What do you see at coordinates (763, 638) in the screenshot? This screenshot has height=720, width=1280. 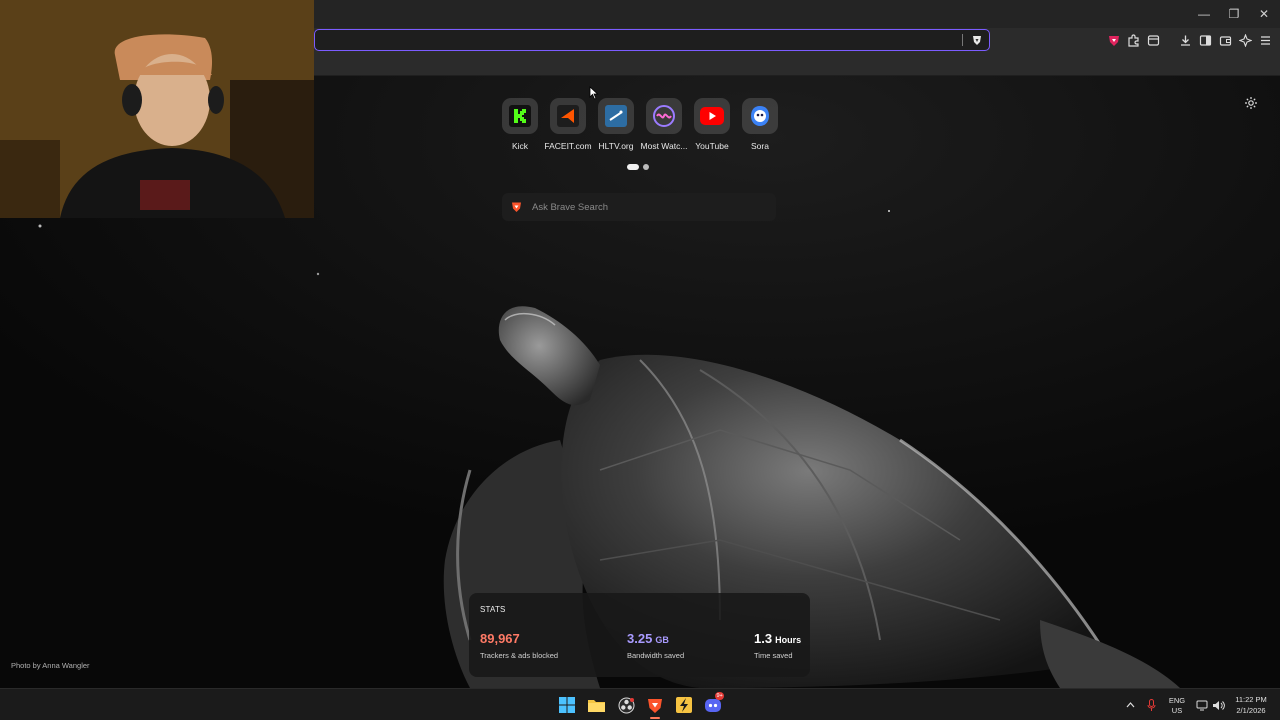 I see `time-value: 1.3` at bounding box center [763, 638].